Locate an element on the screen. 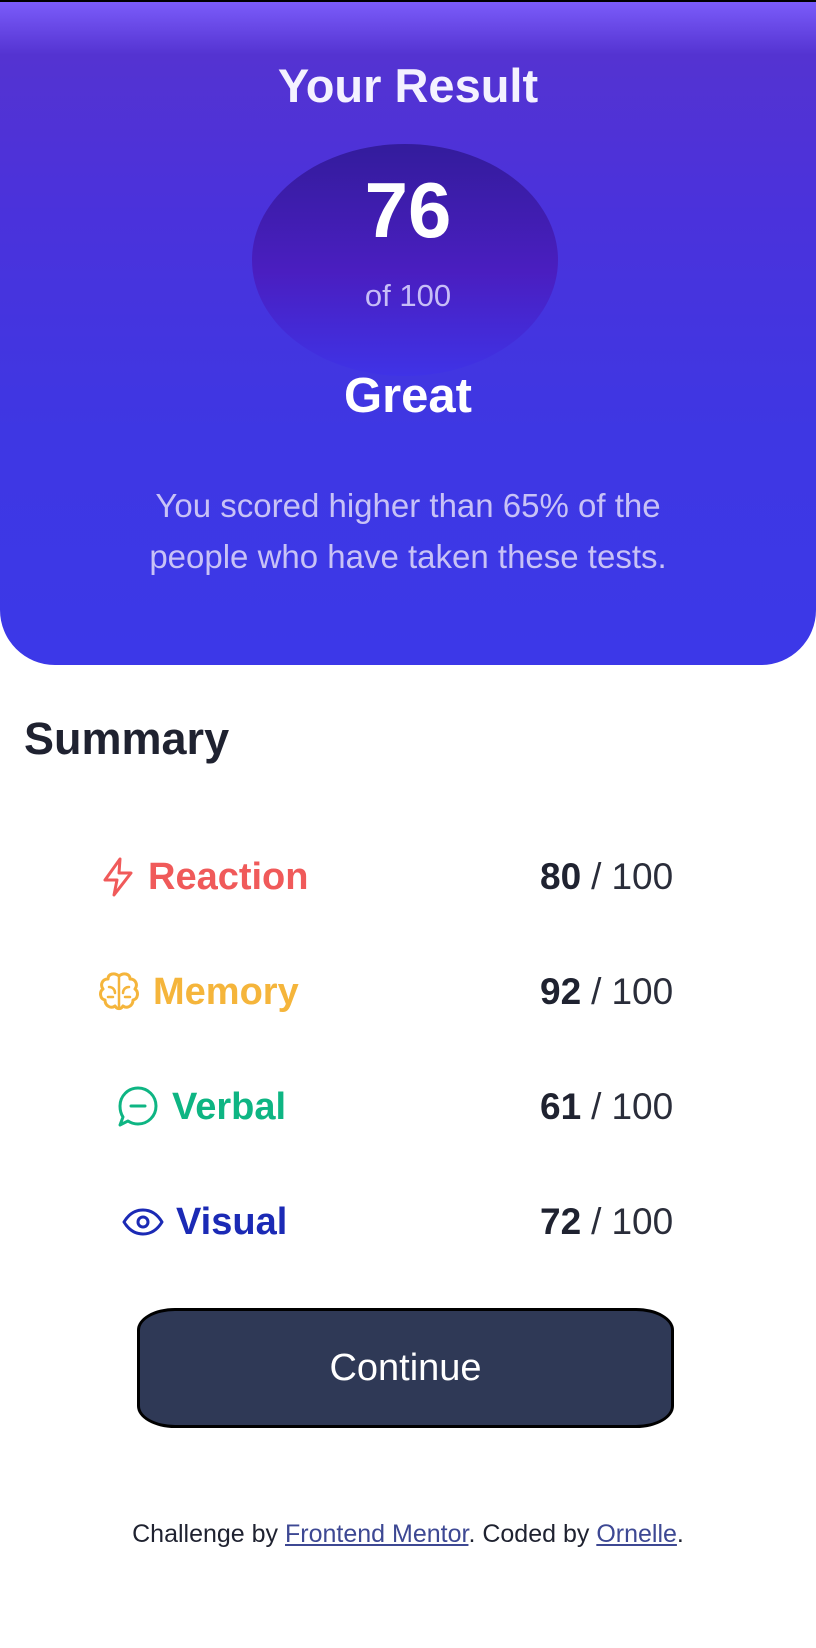 This screenshot has height=1648, width=816. summary-row-visual: Visual 72 / 100 is located at coordinates (408, 1222).